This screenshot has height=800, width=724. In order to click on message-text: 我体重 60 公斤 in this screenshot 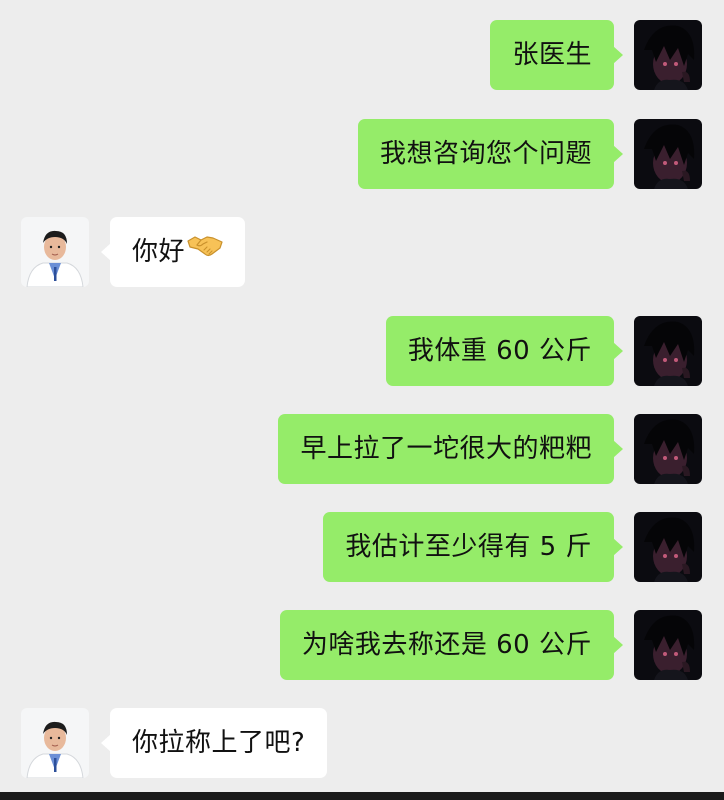, I will do `click(499, 351)`.